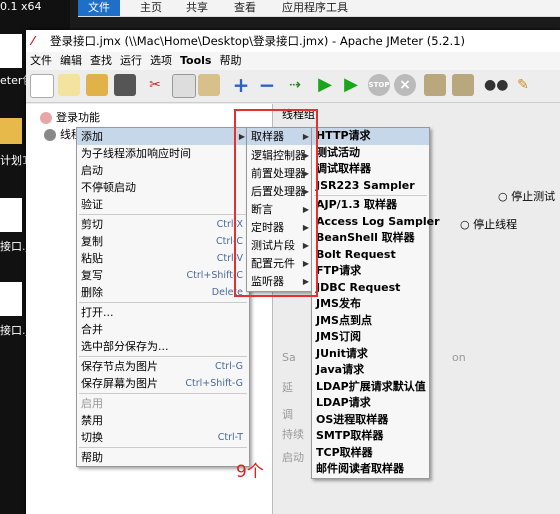  I want to click on new-icon, so click(42, 86).